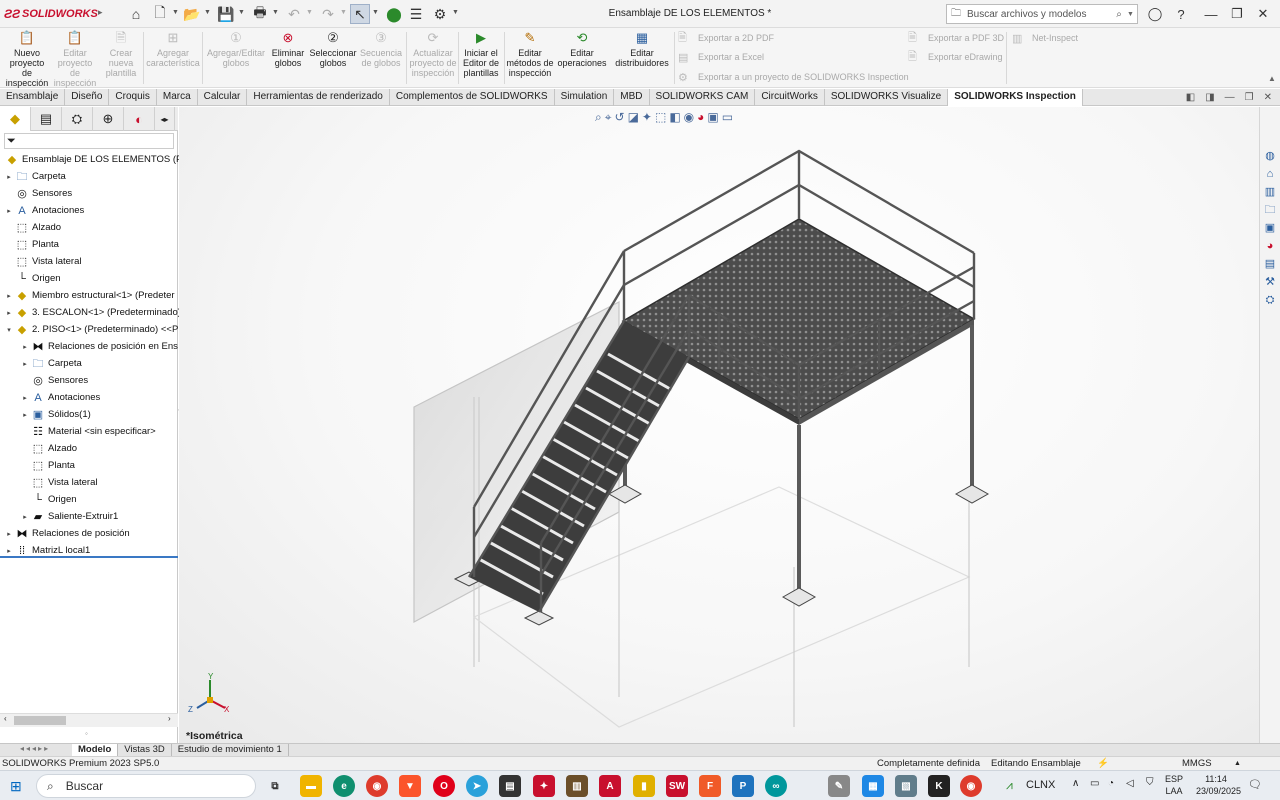  Describe the element at coordinates (318, 97) in the screenshot. I see `tab-herramientas-de-renderizado: Herramientas de renderizado` at that location.